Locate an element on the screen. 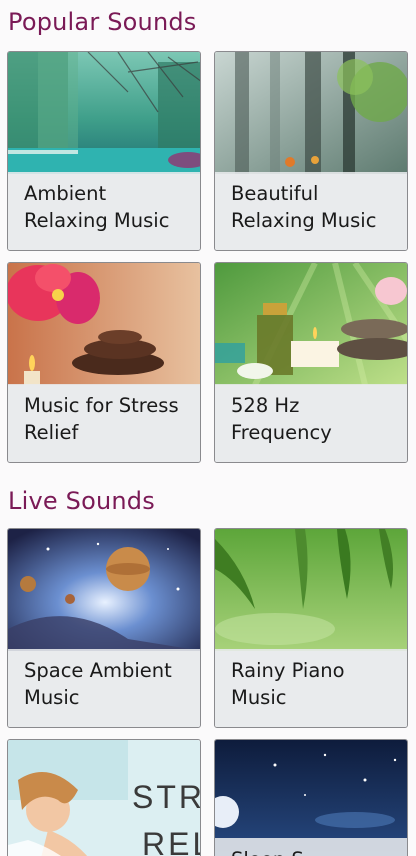 The width and height of the screenshot is (416, 856). sound-card-rainy-piano: Rainy Piano Music is located at coordinates (311, 628).